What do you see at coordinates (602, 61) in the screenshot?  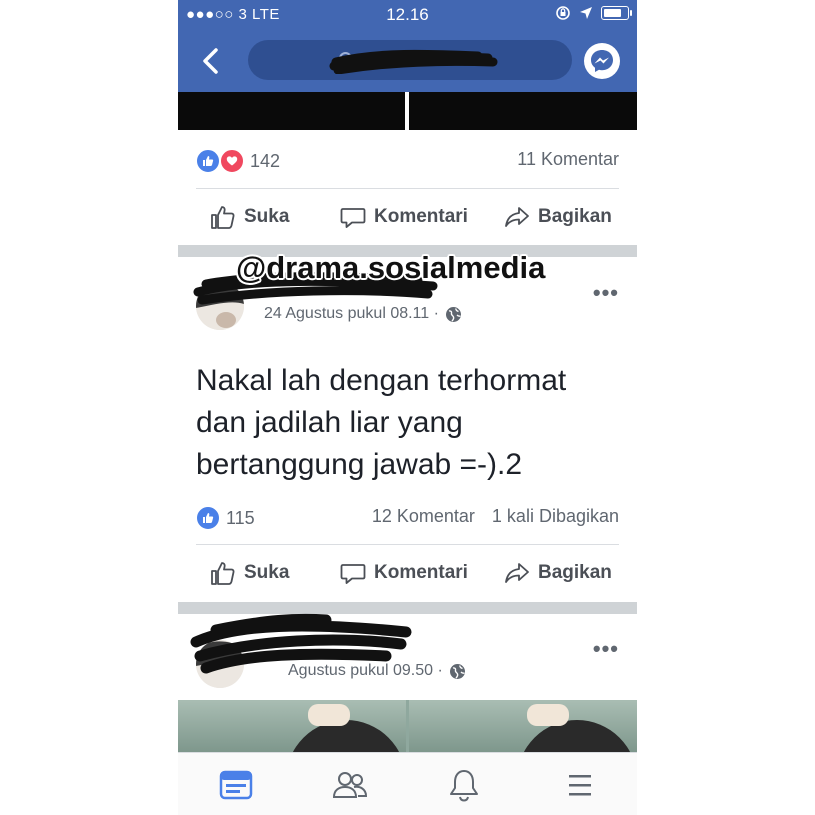 I see `messenger-icon` at bounding box center [602, 61].